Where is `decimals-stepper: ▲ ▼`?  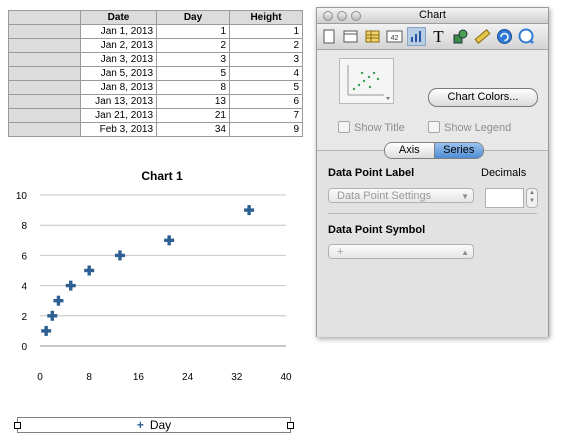
decimals-stepper: ▲ ▼ is located at coordinates (532, 198).